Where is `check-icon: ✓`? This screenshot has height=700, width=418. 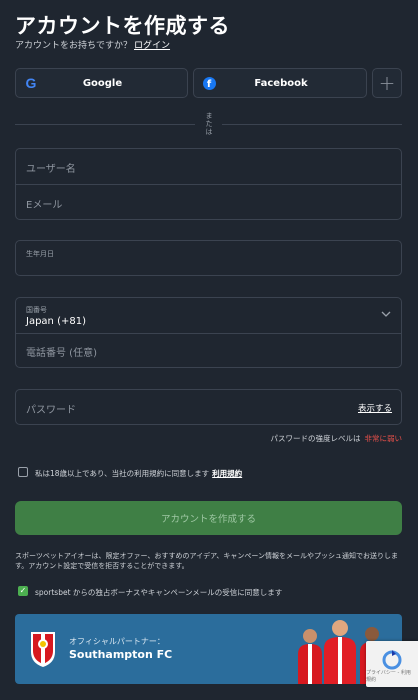
check-icon: ✓ is located at coordinates (23, 590).